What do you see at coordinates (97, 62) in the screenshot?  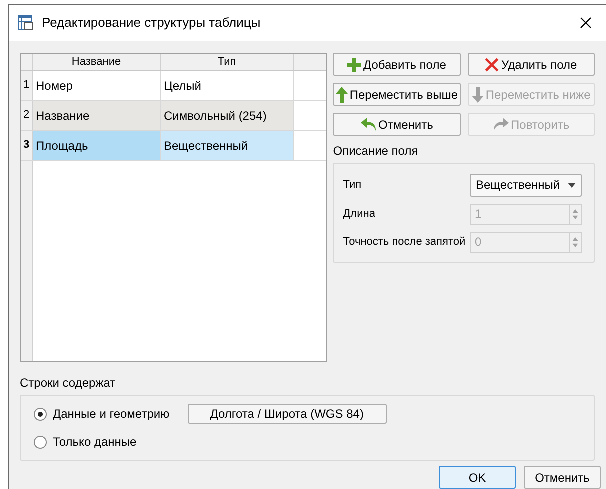 I see `column-header: Название` at bounding box center [97, 62].